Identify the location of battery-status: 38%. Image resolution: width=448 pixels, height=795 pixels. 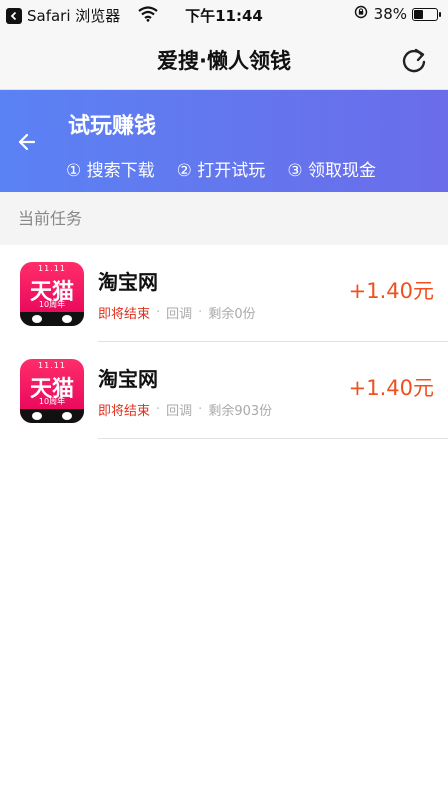
(397, 14).